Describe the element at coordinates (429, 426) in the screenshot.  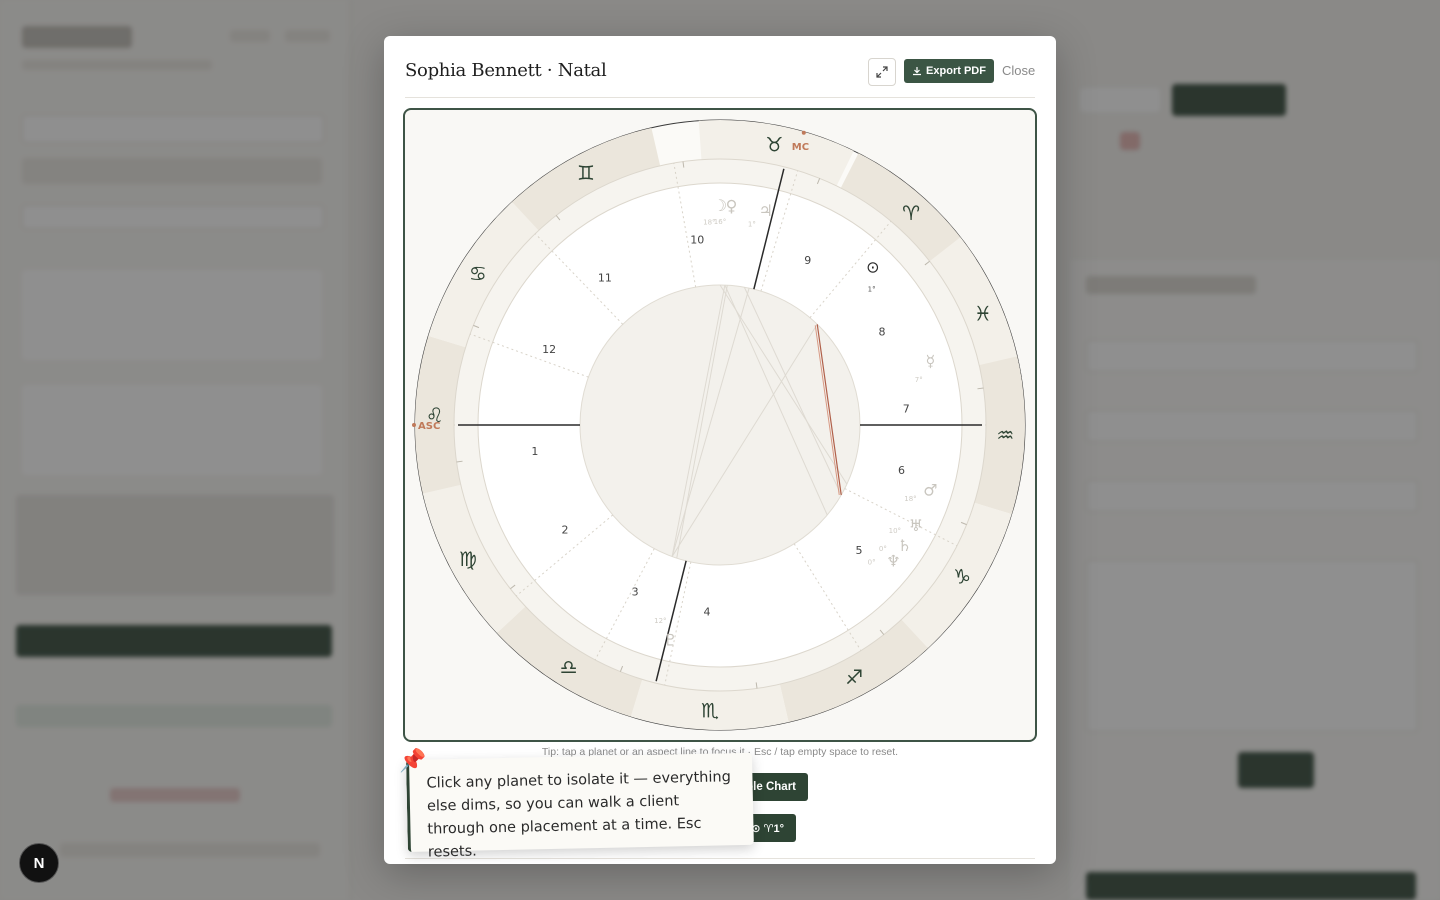
I see `asc-label: ASC` at that location.